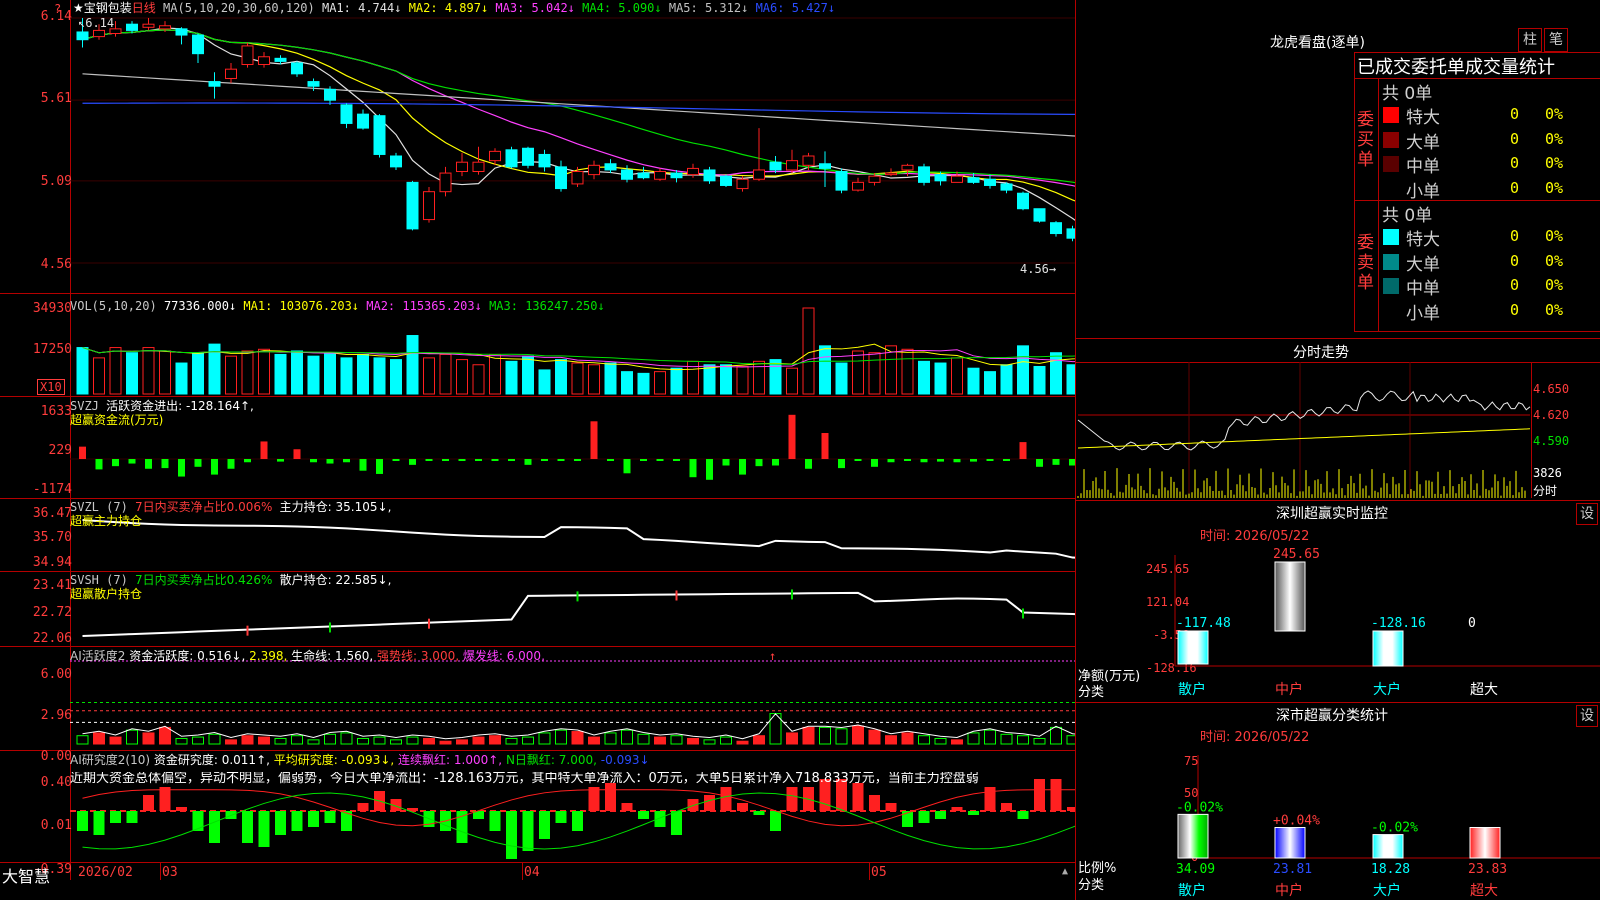 This screenshot has height=900, width=1600. Describe the element at coordinates (1296, 821) in the screenshot. I see `cls-bar-change: +0.04%` at that location.